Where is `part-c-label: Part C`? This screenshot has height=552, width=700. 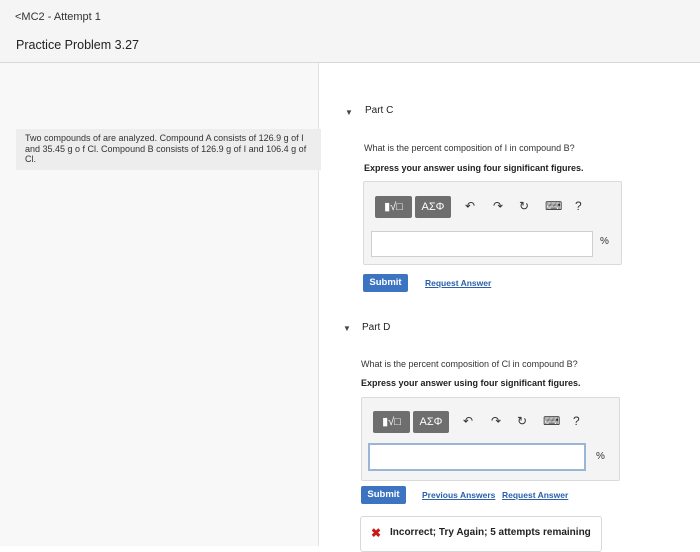 part-c-label: Part C is located at coordinates (379, 110).